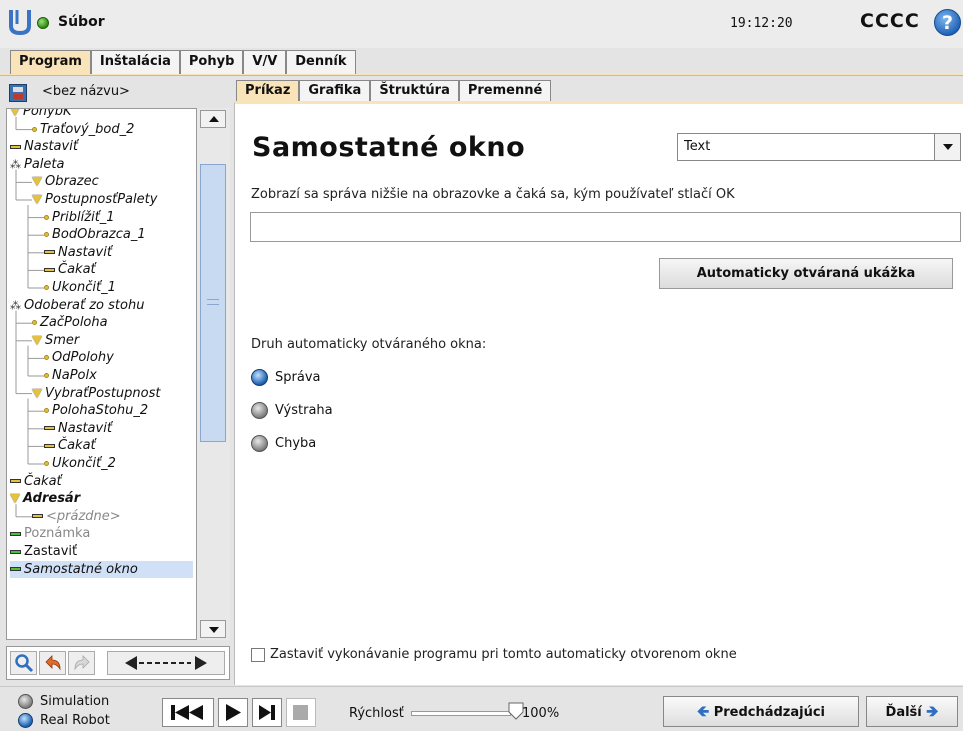 The height and width of the screenshot is (731, 963). I want to click on tree-node: Poznámka, so click(50, 533).